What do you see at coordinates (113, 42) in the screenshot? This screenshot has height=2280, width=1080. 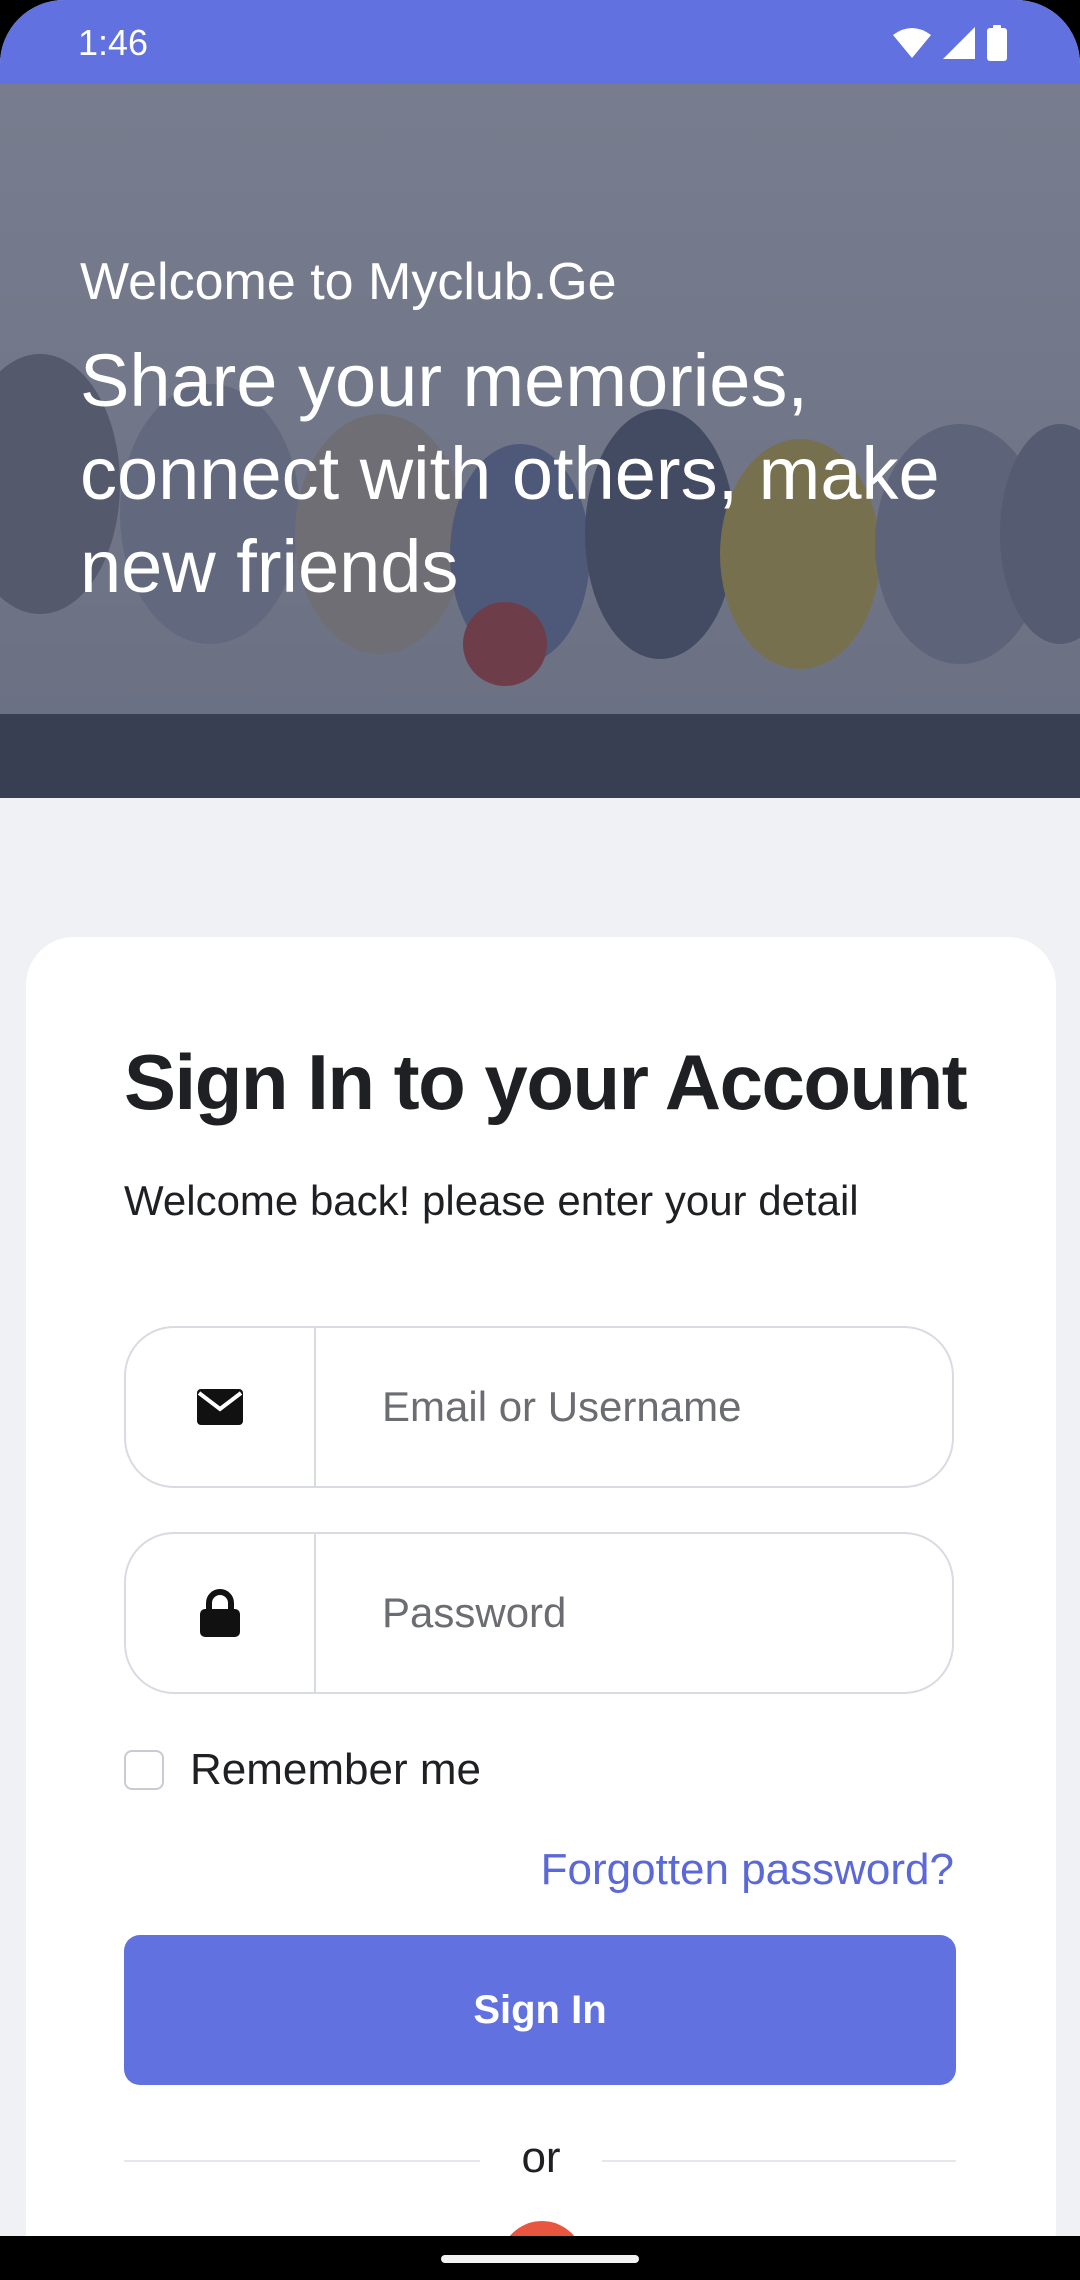 I see `status-time: 1:46` at bounding box center [113, 42].